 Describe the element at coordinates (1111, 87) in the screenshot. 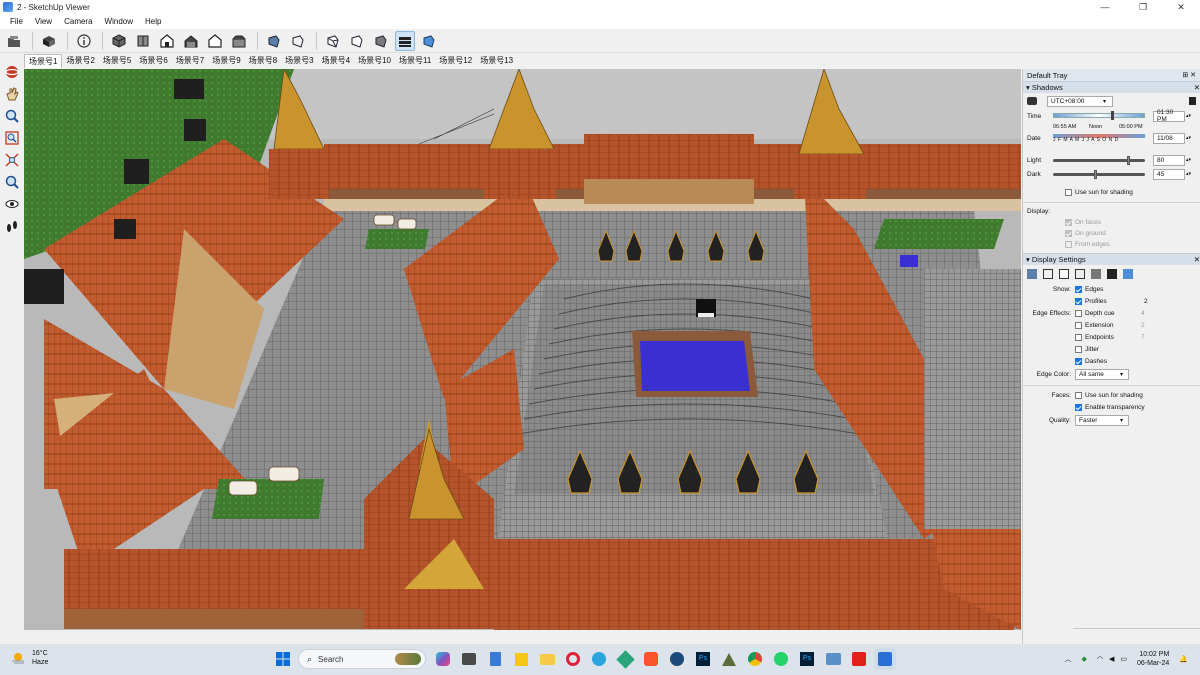

I see `shadows-section-header: ▾ Shadows ✕` at that location.